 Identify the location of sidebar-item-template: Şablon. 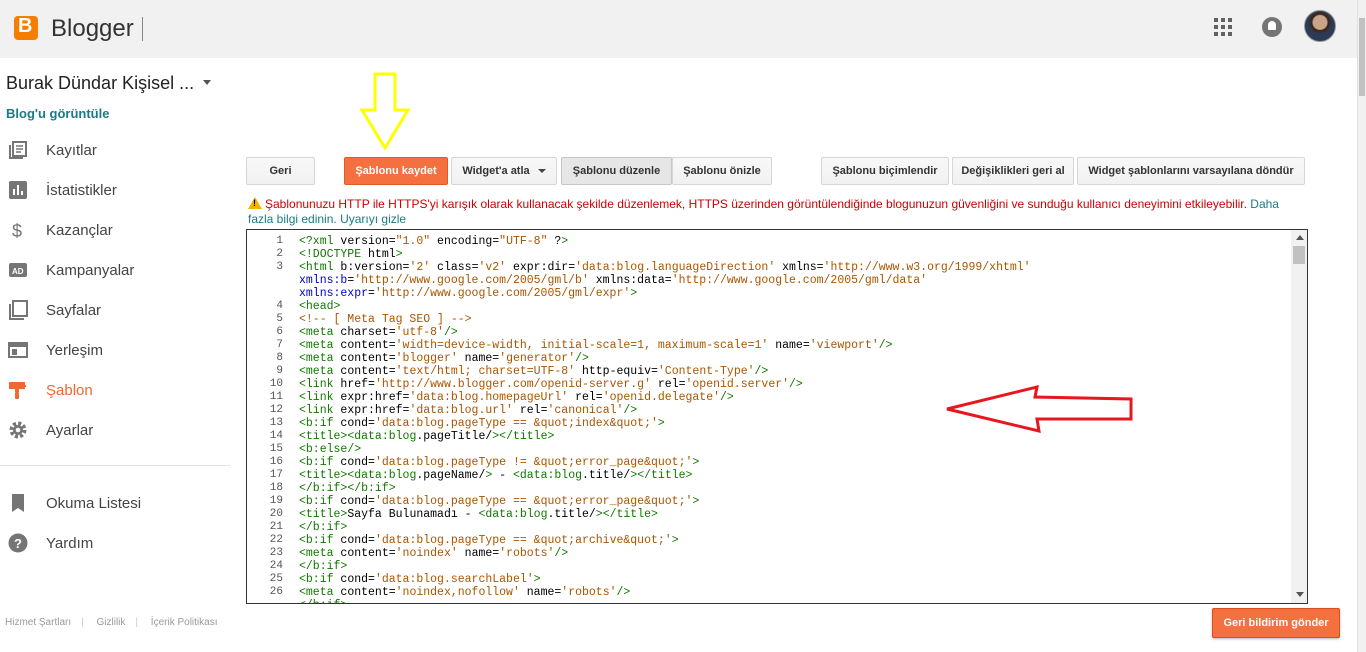
(115, 390).